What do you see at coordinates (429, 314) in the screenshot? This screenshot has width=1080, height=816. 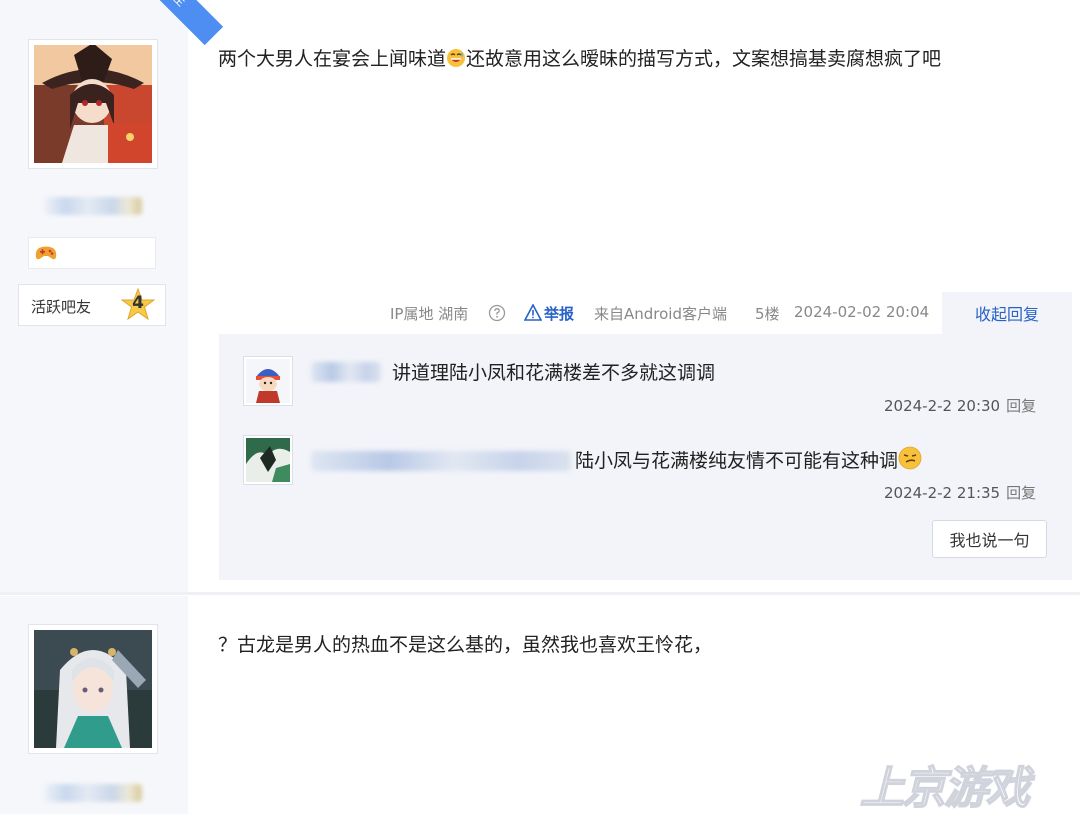 I see `ip-location: IP属地 湖南` at bounding box center [429, 314].